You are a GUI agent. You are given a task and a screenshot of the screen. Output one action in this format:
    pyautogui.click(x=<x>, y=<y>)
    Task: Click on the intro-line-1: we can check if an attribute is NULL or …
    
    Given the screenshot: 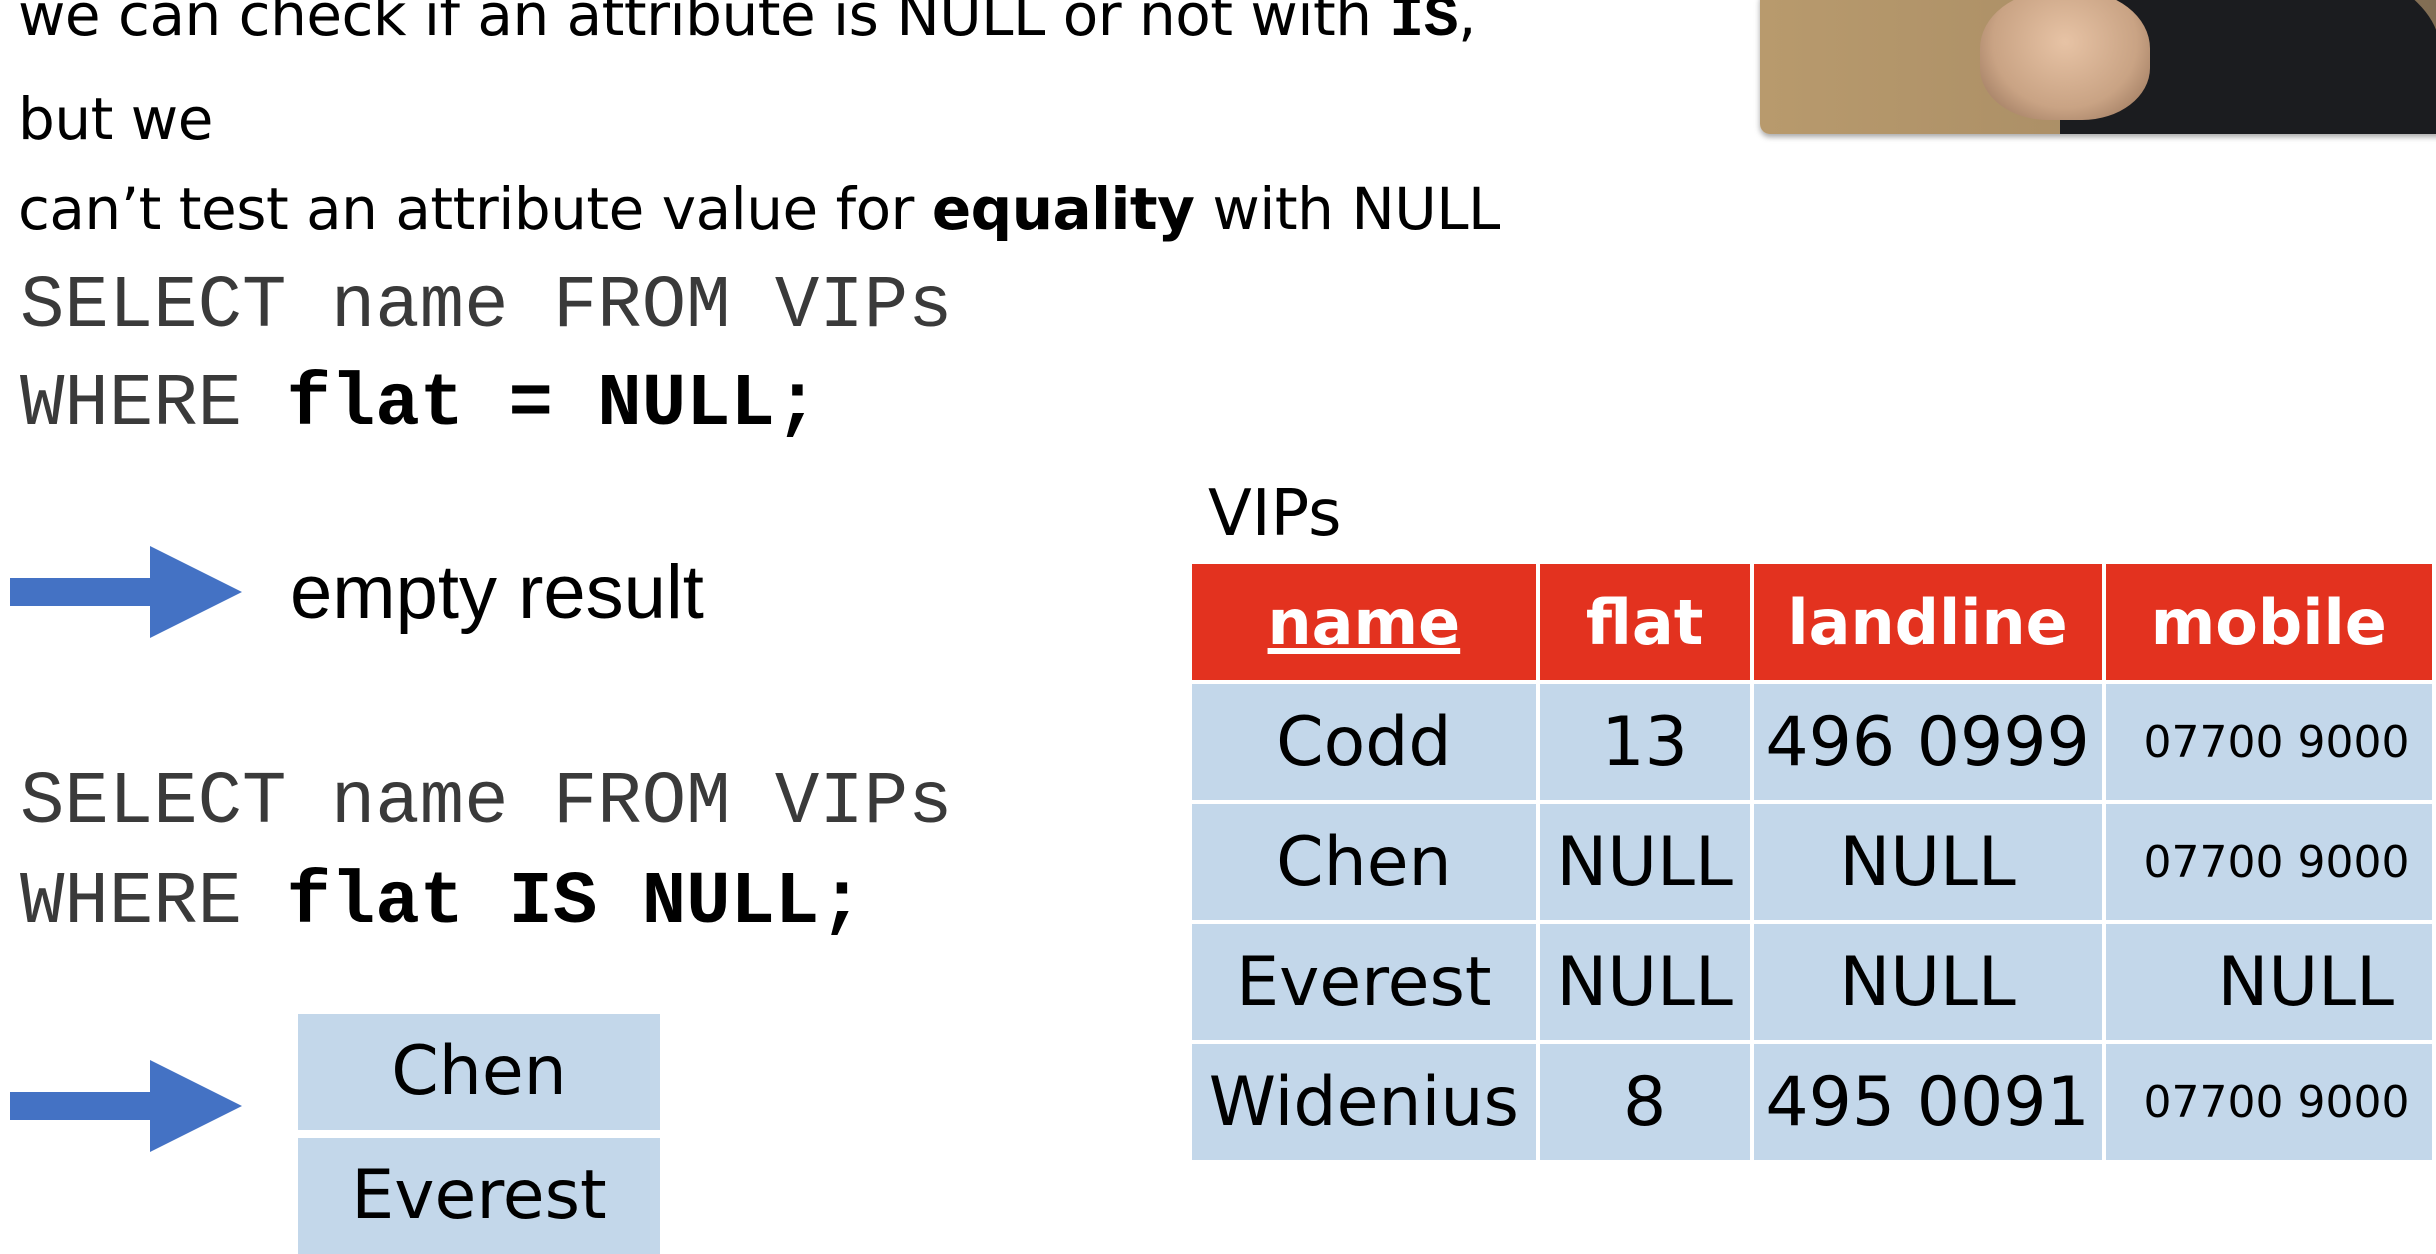 What is the action you would take?
    pyautogui.click(x=747, y=25)
    